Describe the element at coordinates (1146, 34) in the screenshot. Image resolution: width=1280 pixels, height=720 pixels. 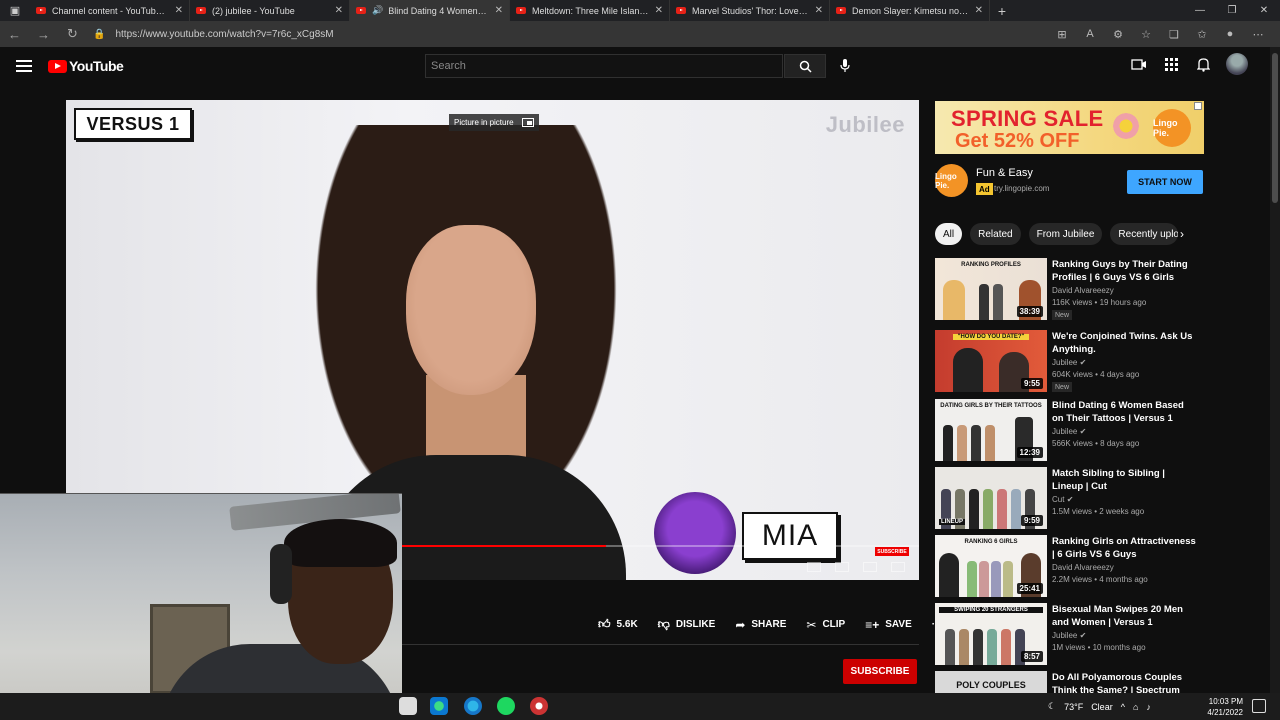
I see `favorite-star-icon: ☆` at that location.